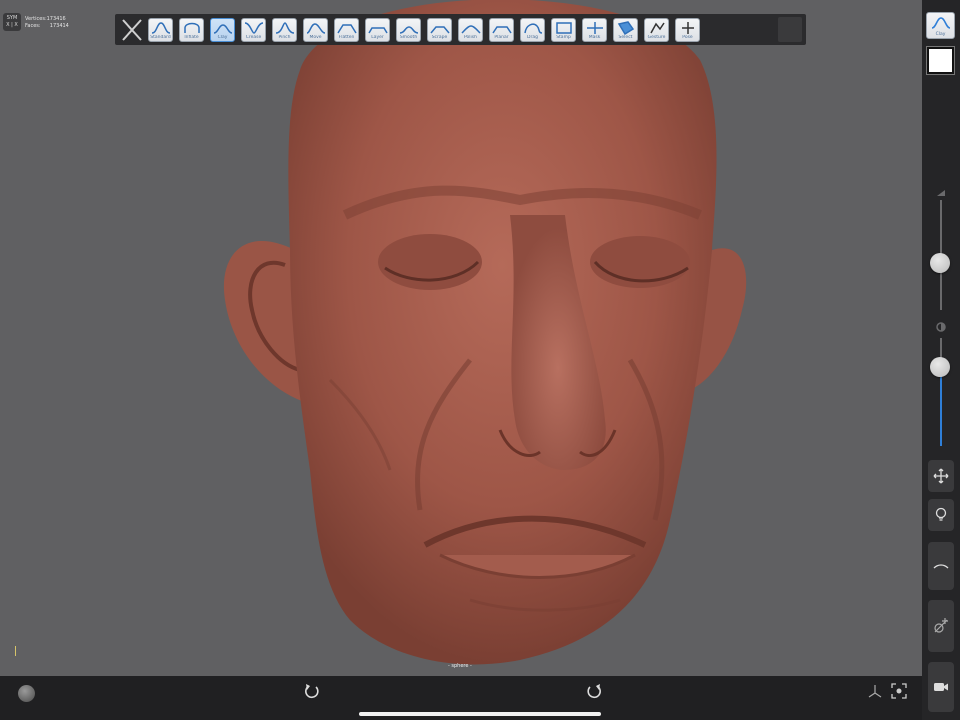  I want to click on standard-curve-icon, so click(161, 28).